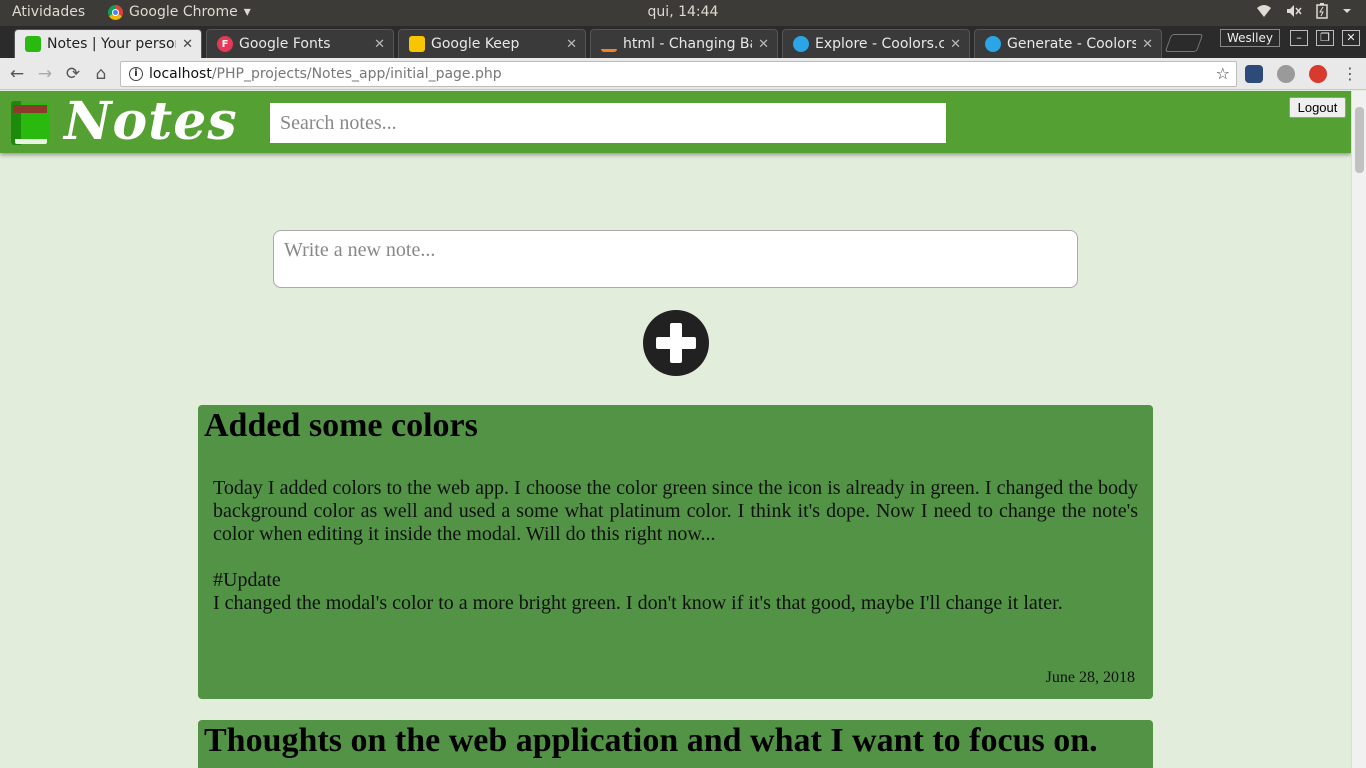 This screenshot has width=1366, height=768. Describe the element at coordinates (247, 580) in the screenshot. I see `note-paragraph: #Update` at that location.